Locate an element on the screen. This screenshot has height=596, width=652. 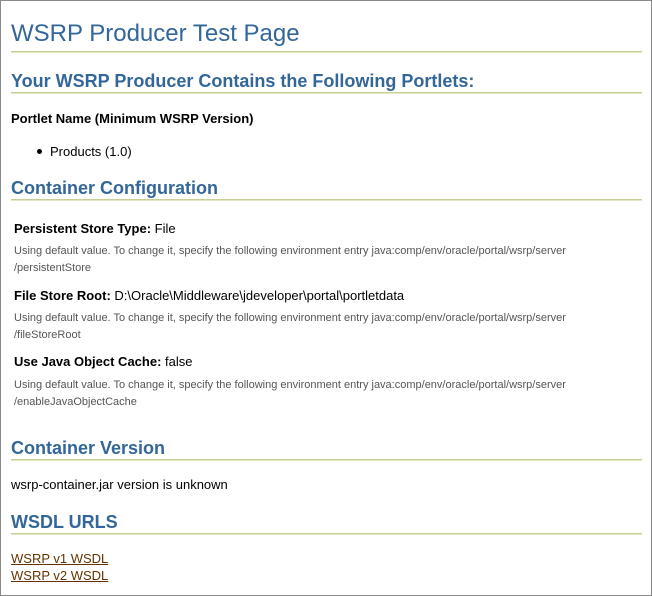
wsrp-v2-wsdl-link: WSRP v2 WSDL is located at coordinates (59, 575).